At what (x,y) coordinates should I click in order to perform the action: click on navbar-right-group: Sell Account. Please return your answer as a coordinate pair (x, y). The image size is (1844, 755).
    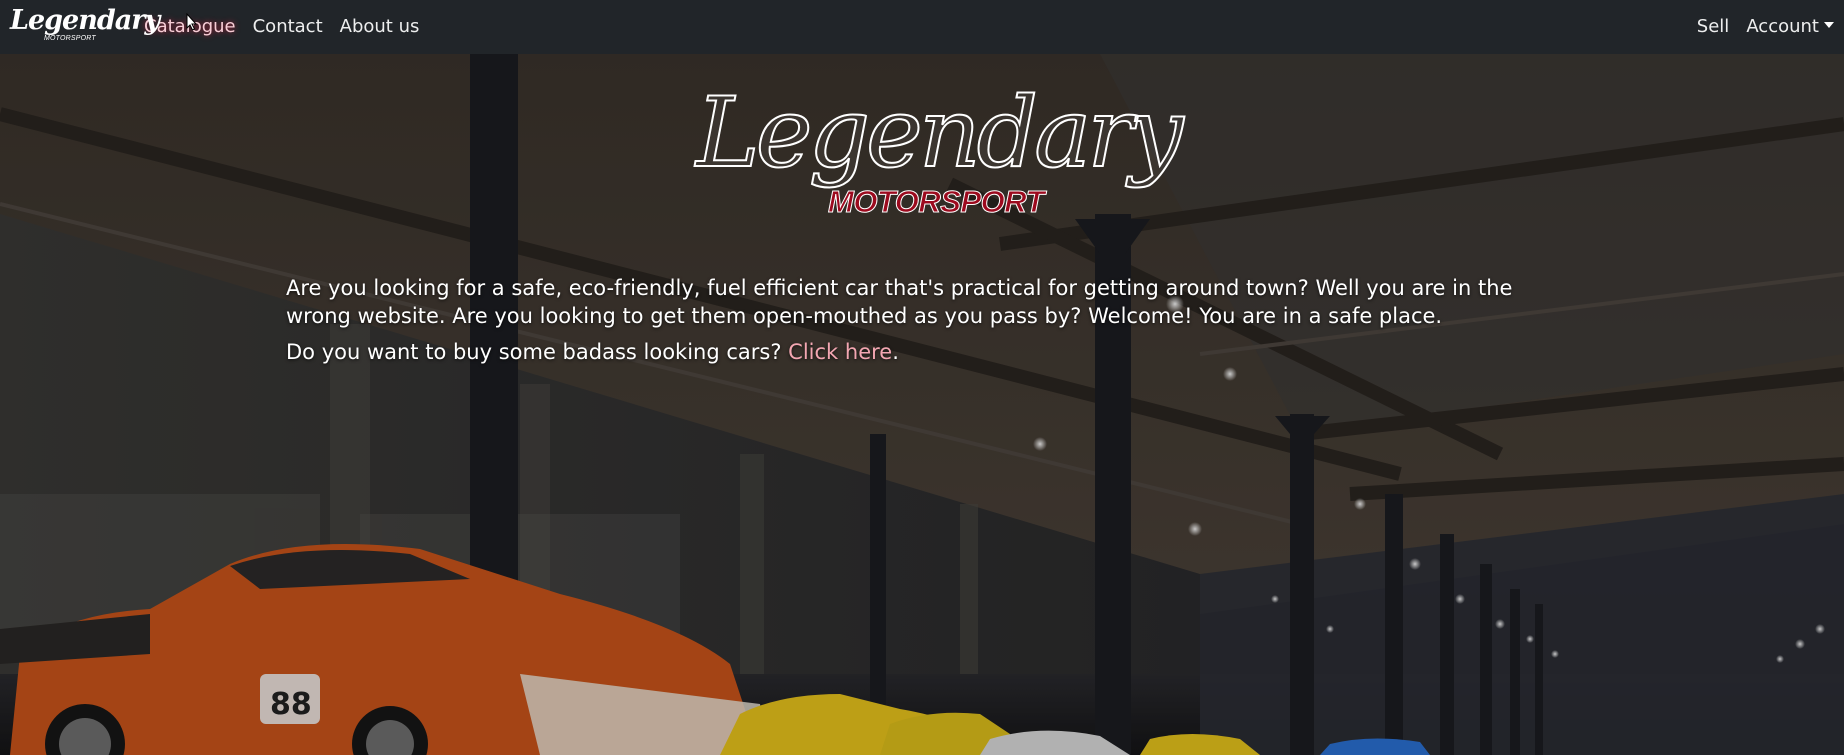
    Looking at the image, I should click on (1757, 27).